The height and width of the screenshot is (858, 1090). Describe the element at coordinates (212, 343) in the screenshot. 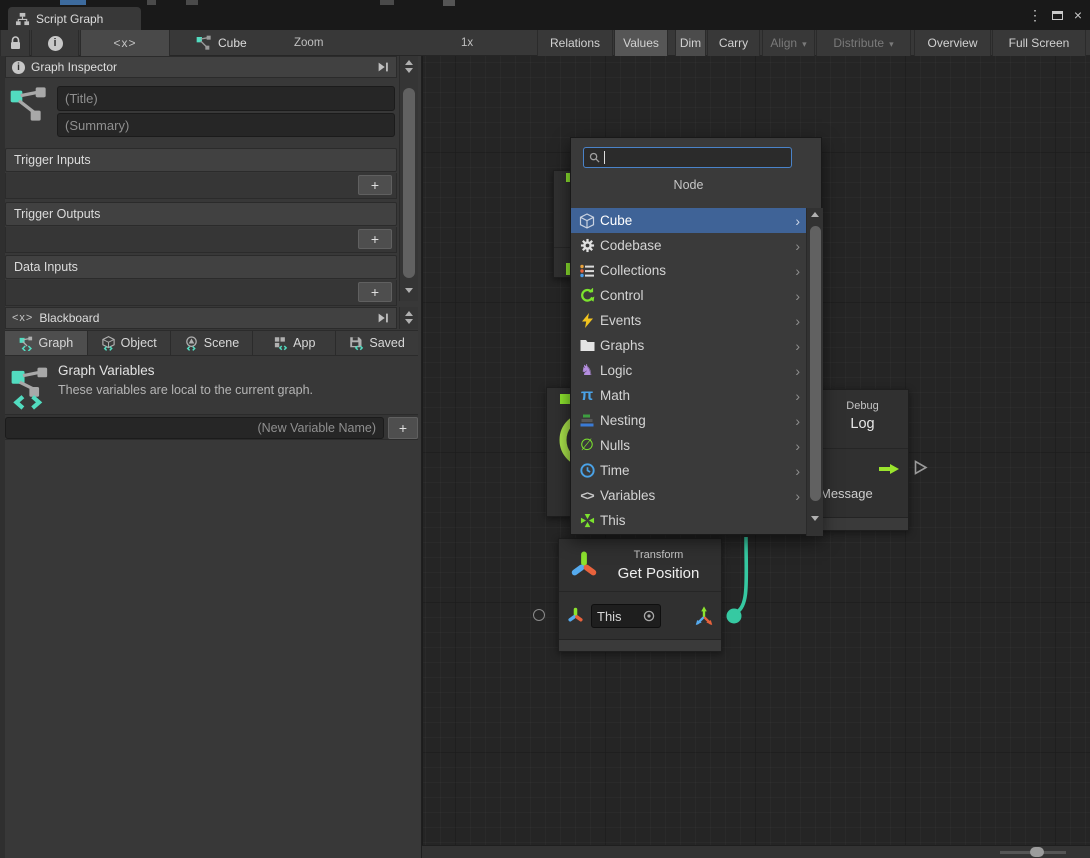

I see `tab-scene: Scene` at that location.